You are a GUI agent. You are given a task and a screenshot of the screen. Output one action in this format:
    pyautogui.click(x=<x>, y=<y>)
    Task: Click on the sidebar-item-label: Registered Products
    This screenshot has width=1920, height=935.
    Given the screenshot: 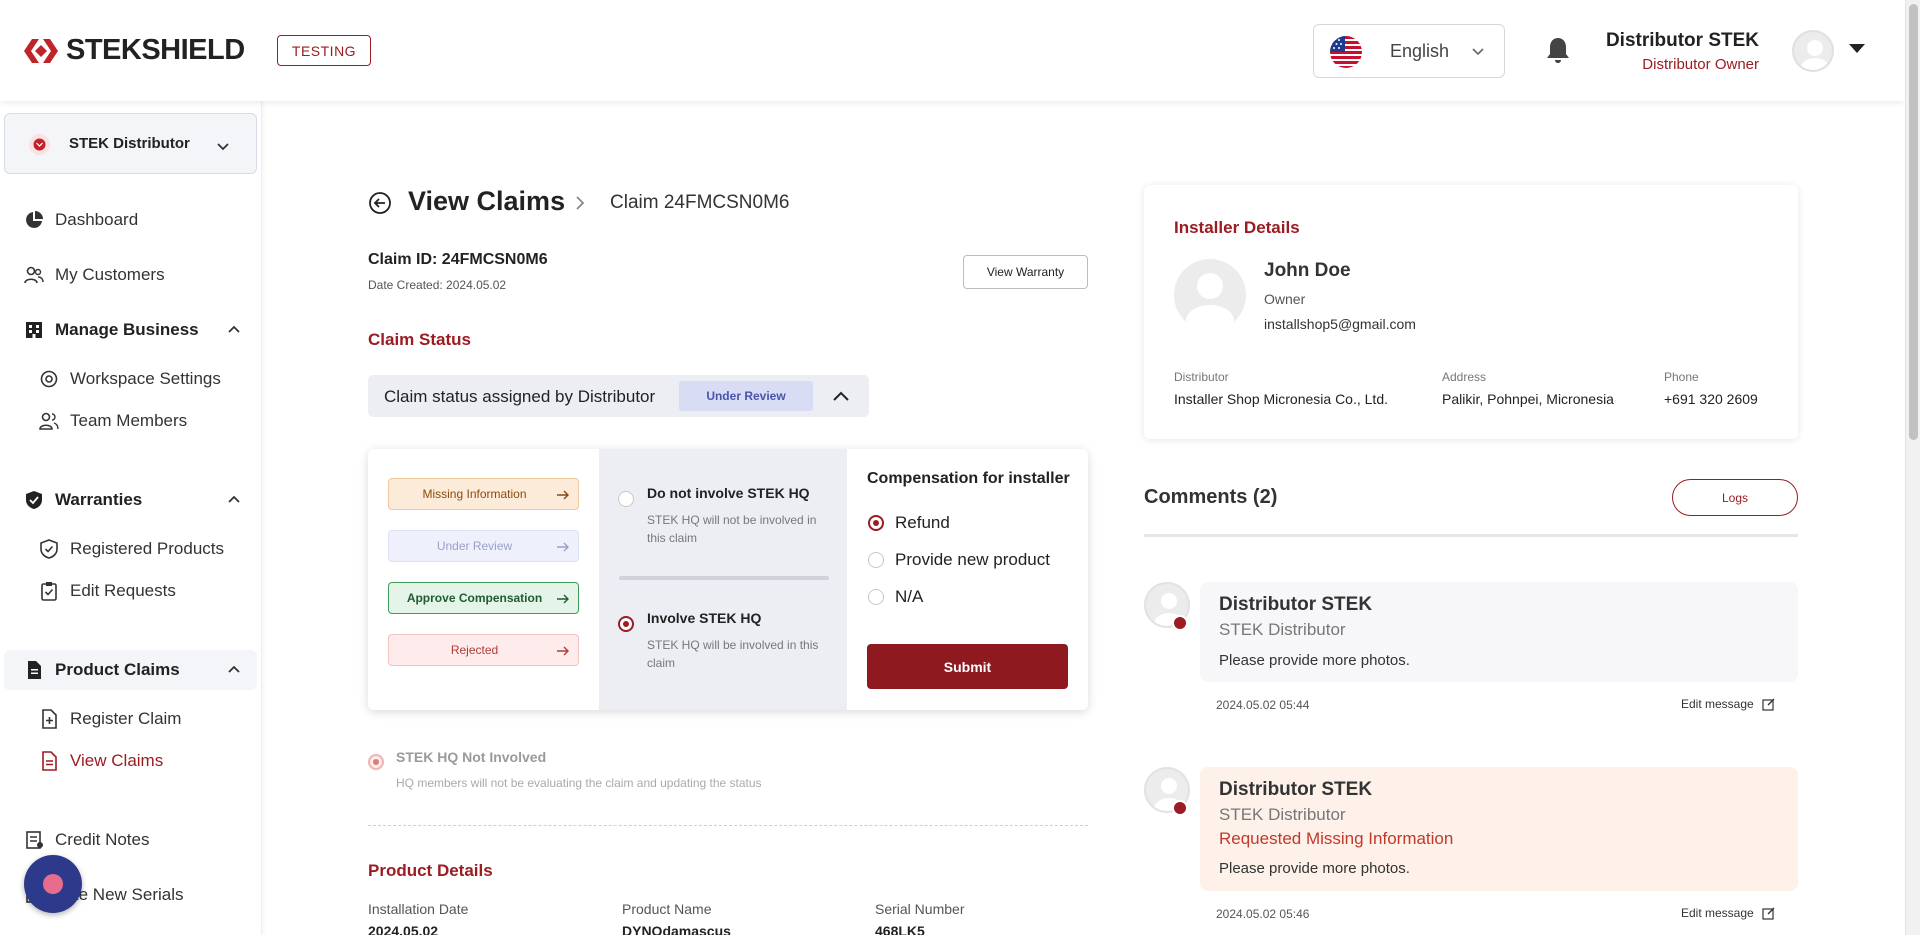 What is the action you would take?
    pyautogui.click(x=147, y=548)
    